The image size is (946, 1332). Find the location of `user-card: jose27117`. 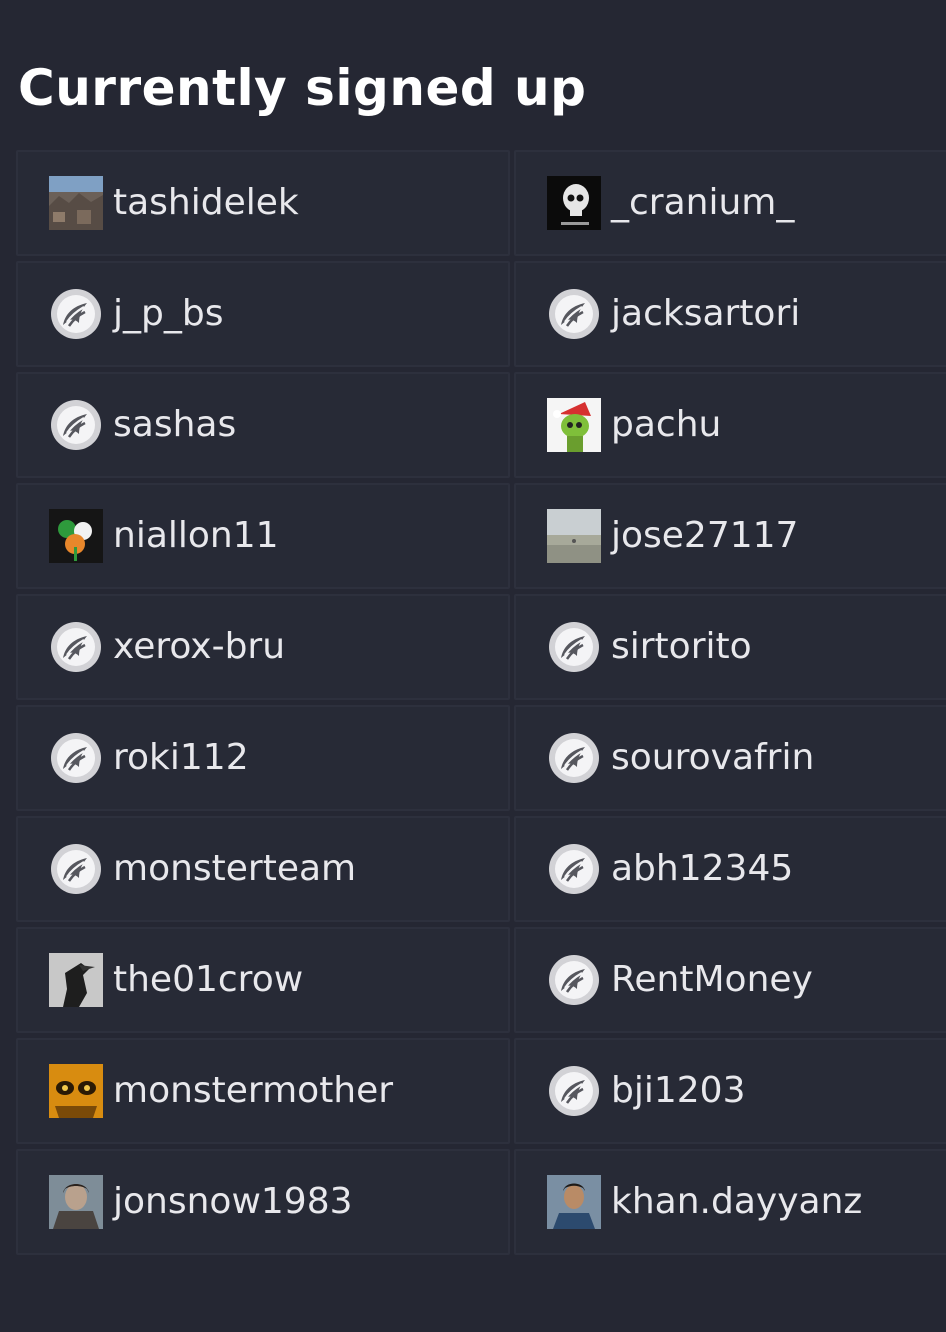

user-card: jose27117 is located at coordinates (730, 536).